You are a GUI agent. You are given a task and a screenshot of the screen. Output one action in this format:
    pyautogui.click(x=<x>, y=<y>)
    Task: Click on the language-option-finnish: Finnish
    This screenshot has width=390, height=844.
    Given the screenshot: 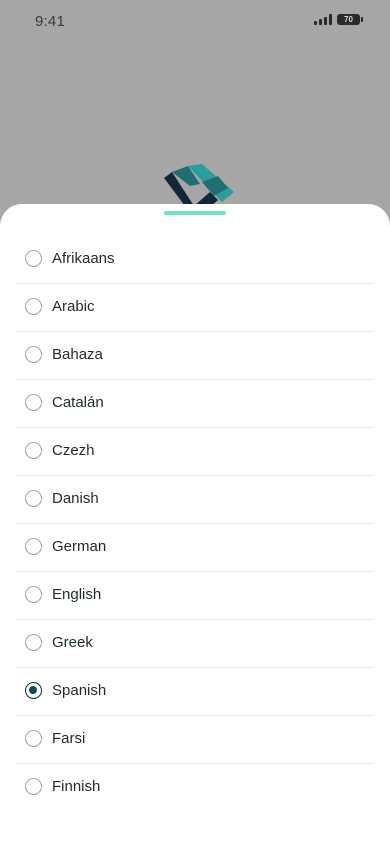 What is the action you would take?
    pyautogui.click(x=194, y=787)
    